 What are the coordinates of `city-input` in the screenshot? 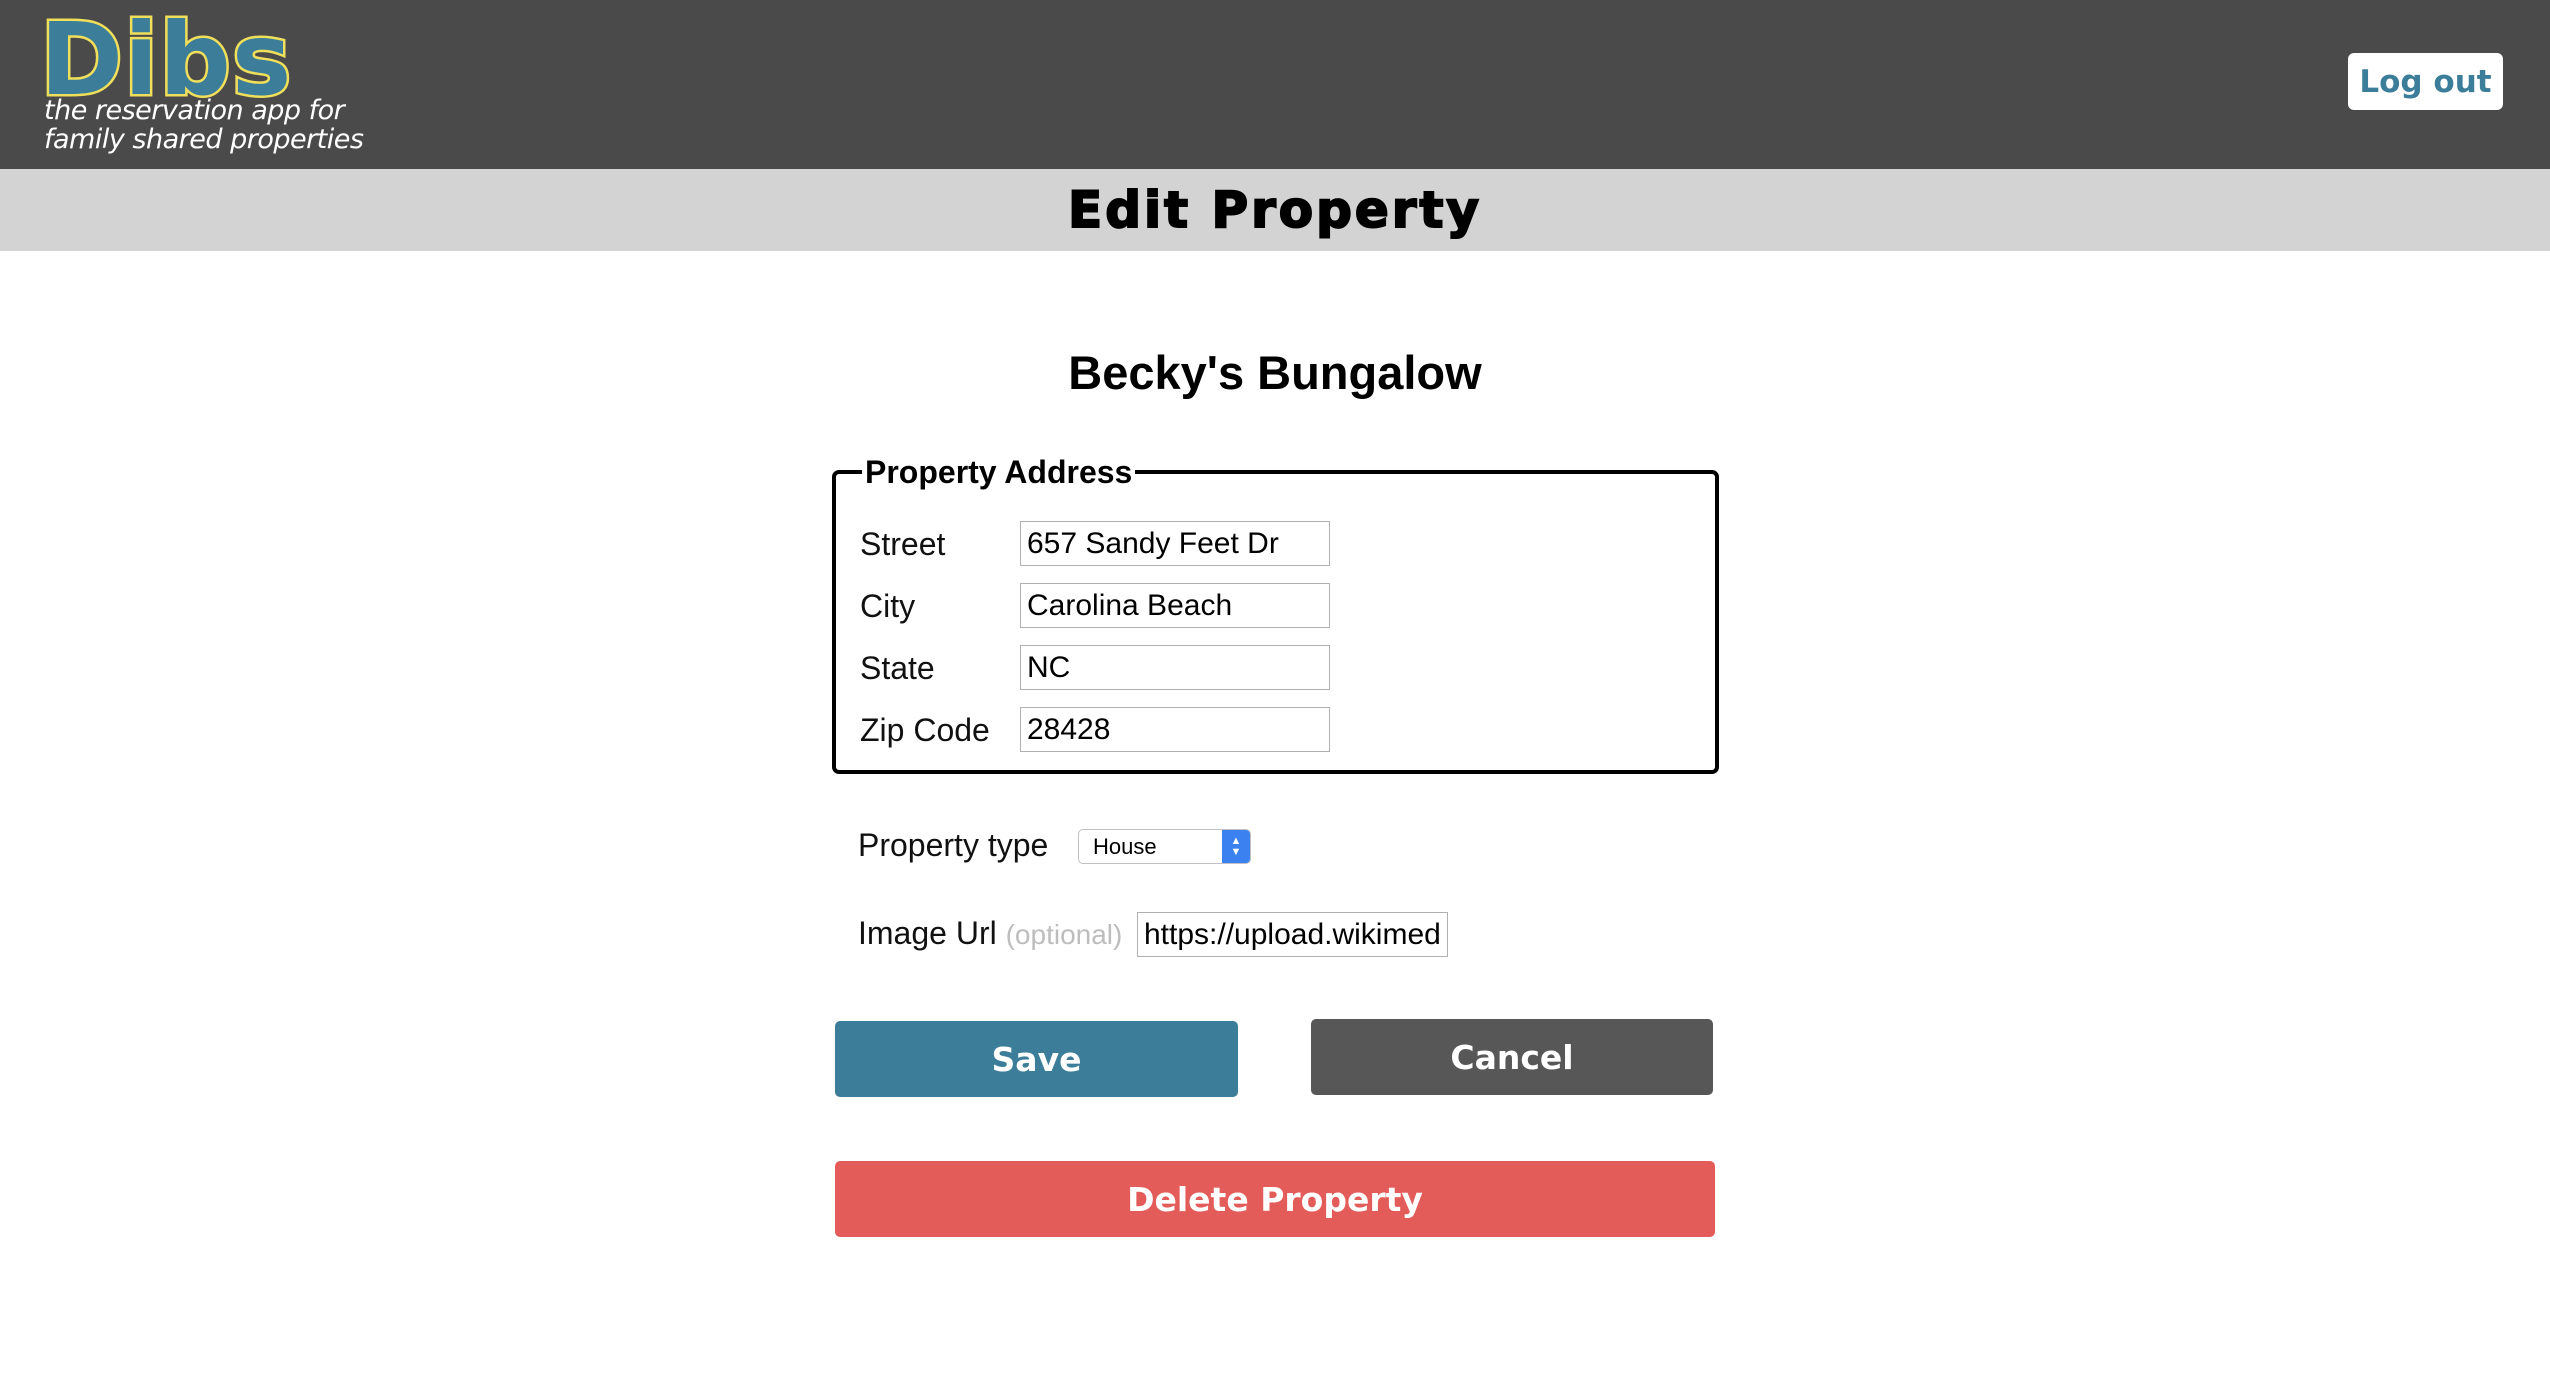 It's located at (1175, 605).